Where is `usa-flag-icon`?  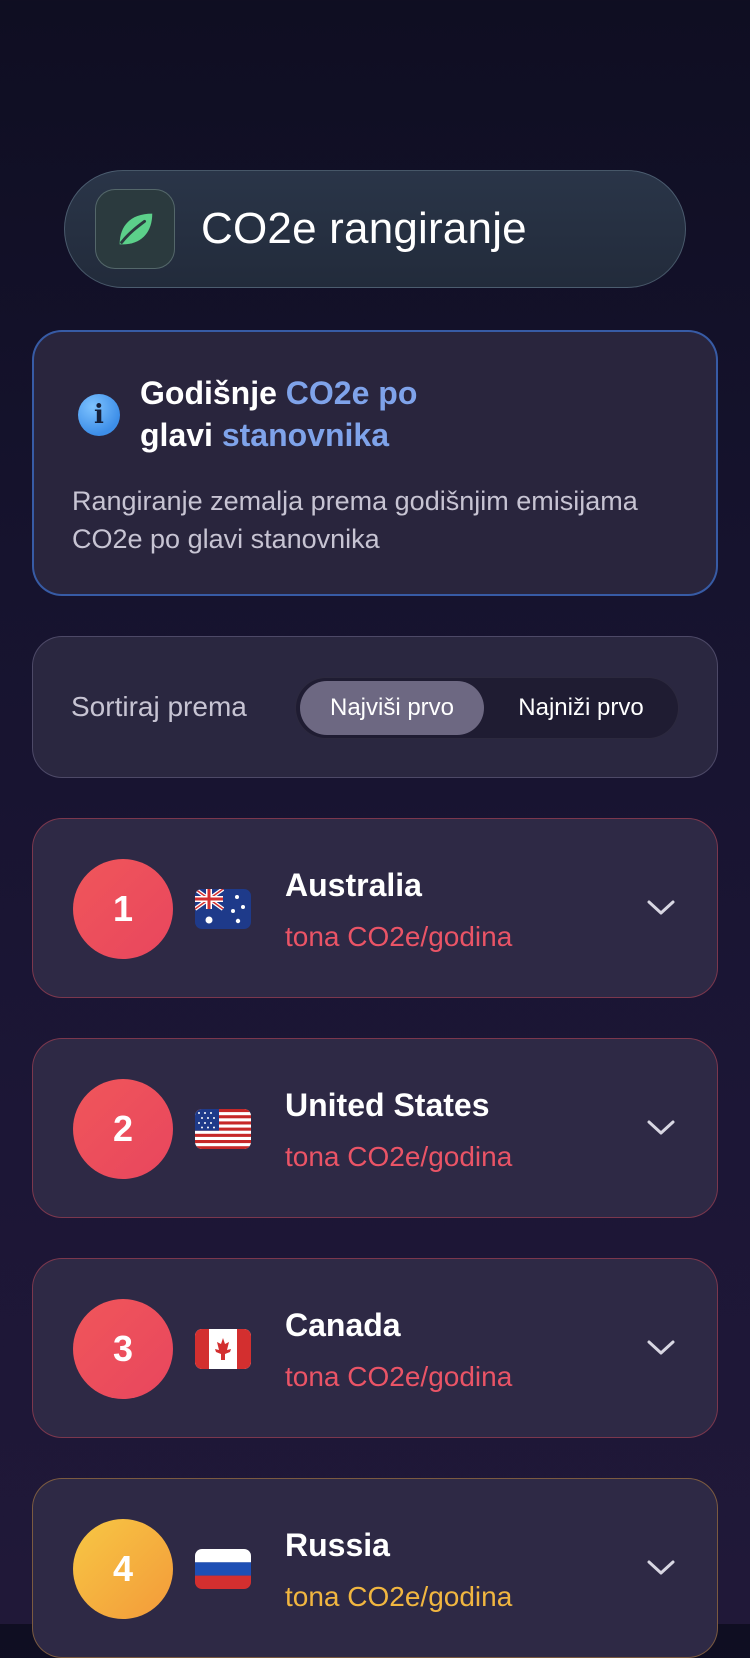 usa-flag-icon is located at coordinates (223, 1129).